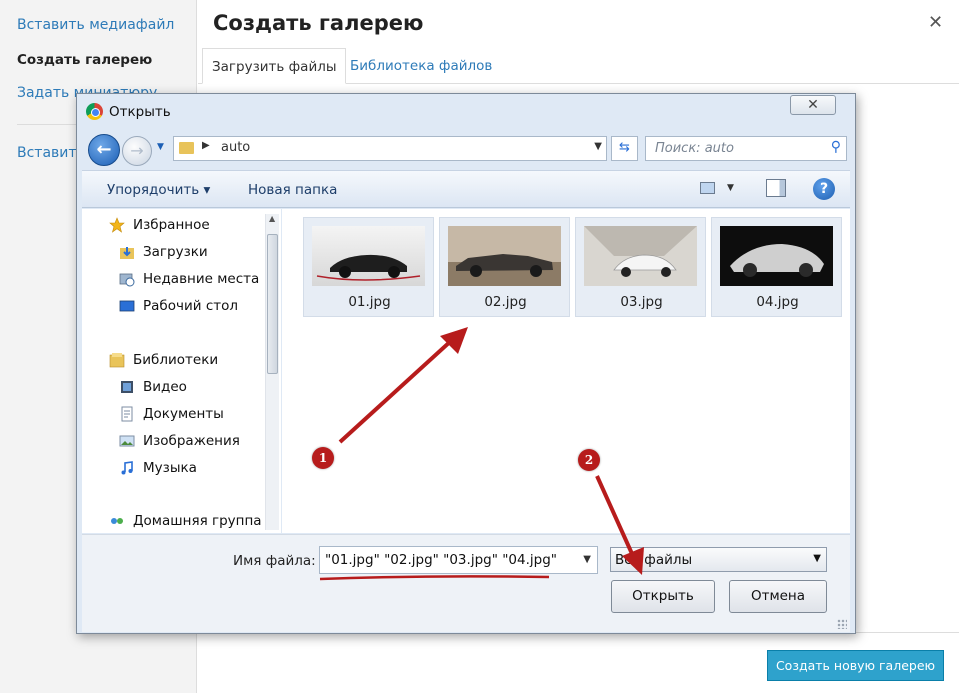 The image size is (959, 693). Describe the element at coordinates (466, 189) in the screenshot. I see `dialog-toolbar: Упорядочить ▾ Новая папка ▼ ?` at that location.